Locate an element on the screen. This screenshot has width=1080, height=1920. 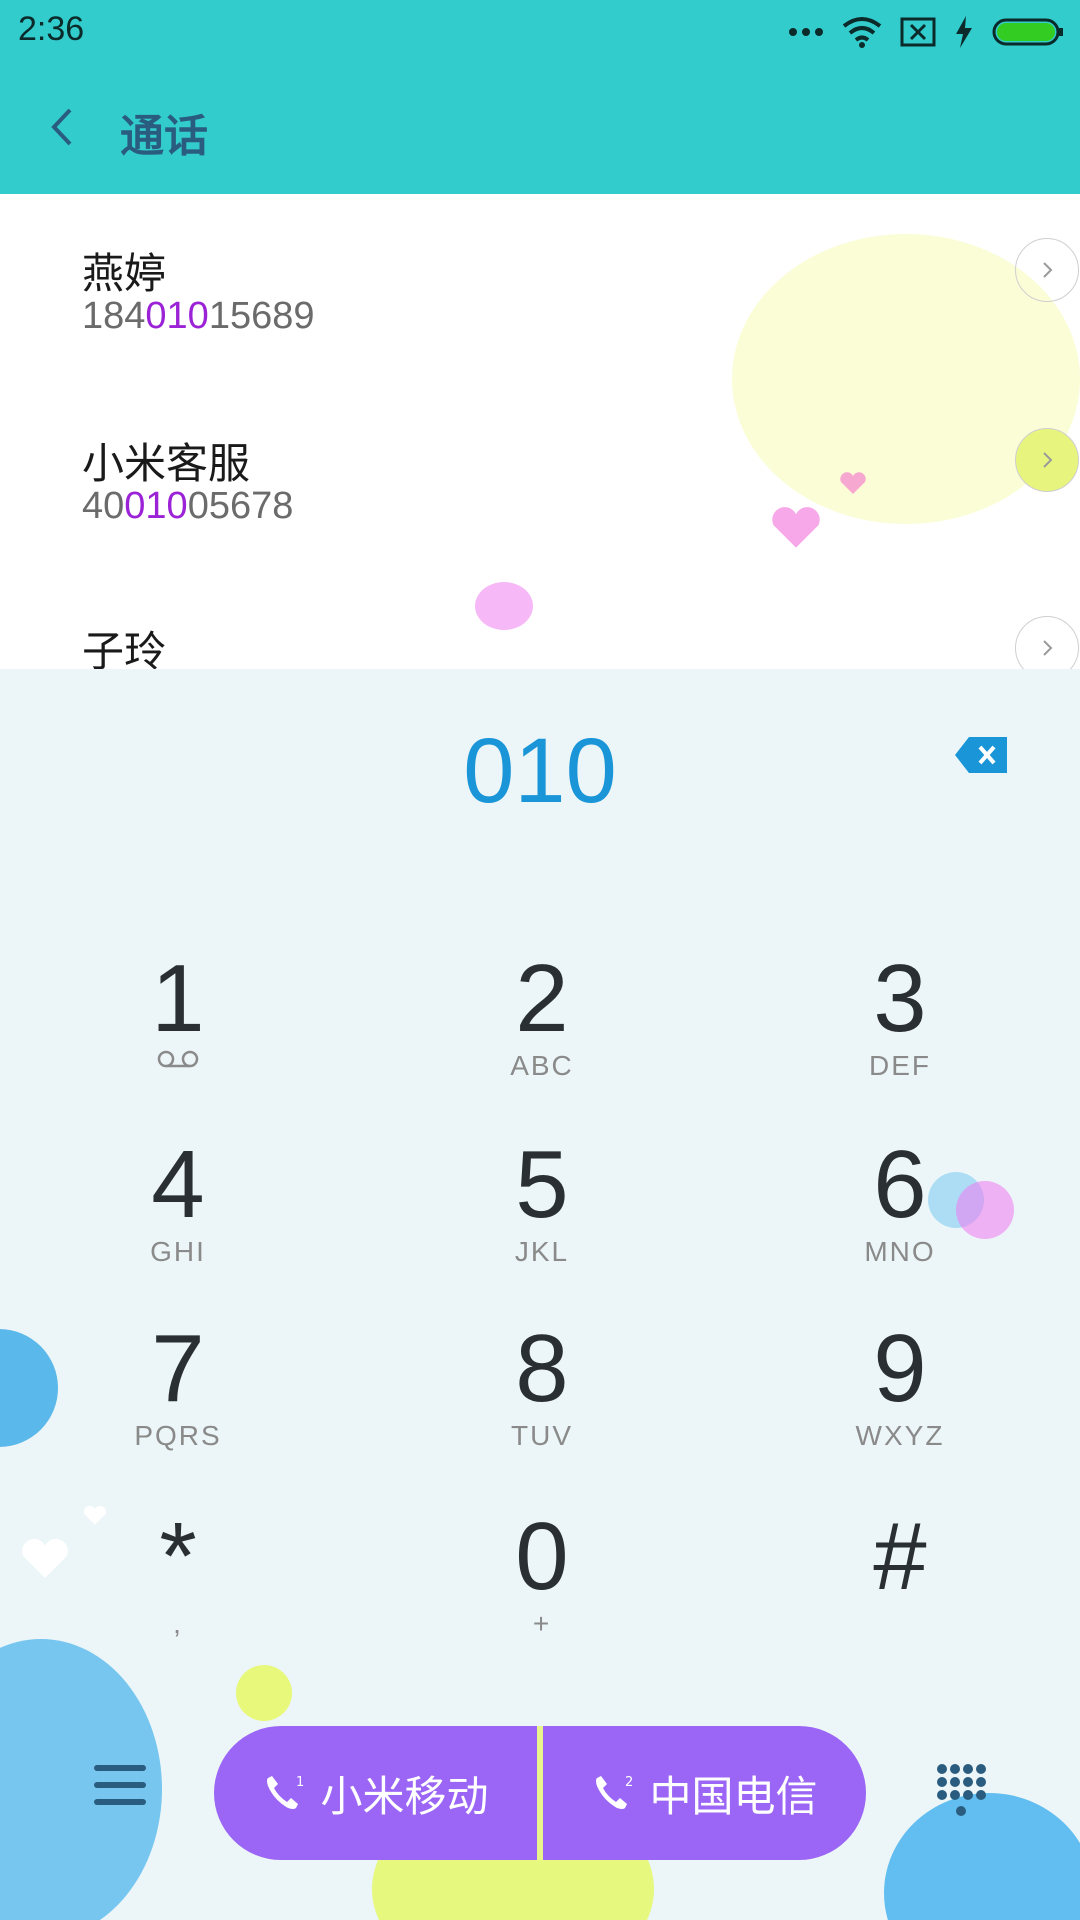
contact-number: 4001005678 is located at coordinates (188, 506).